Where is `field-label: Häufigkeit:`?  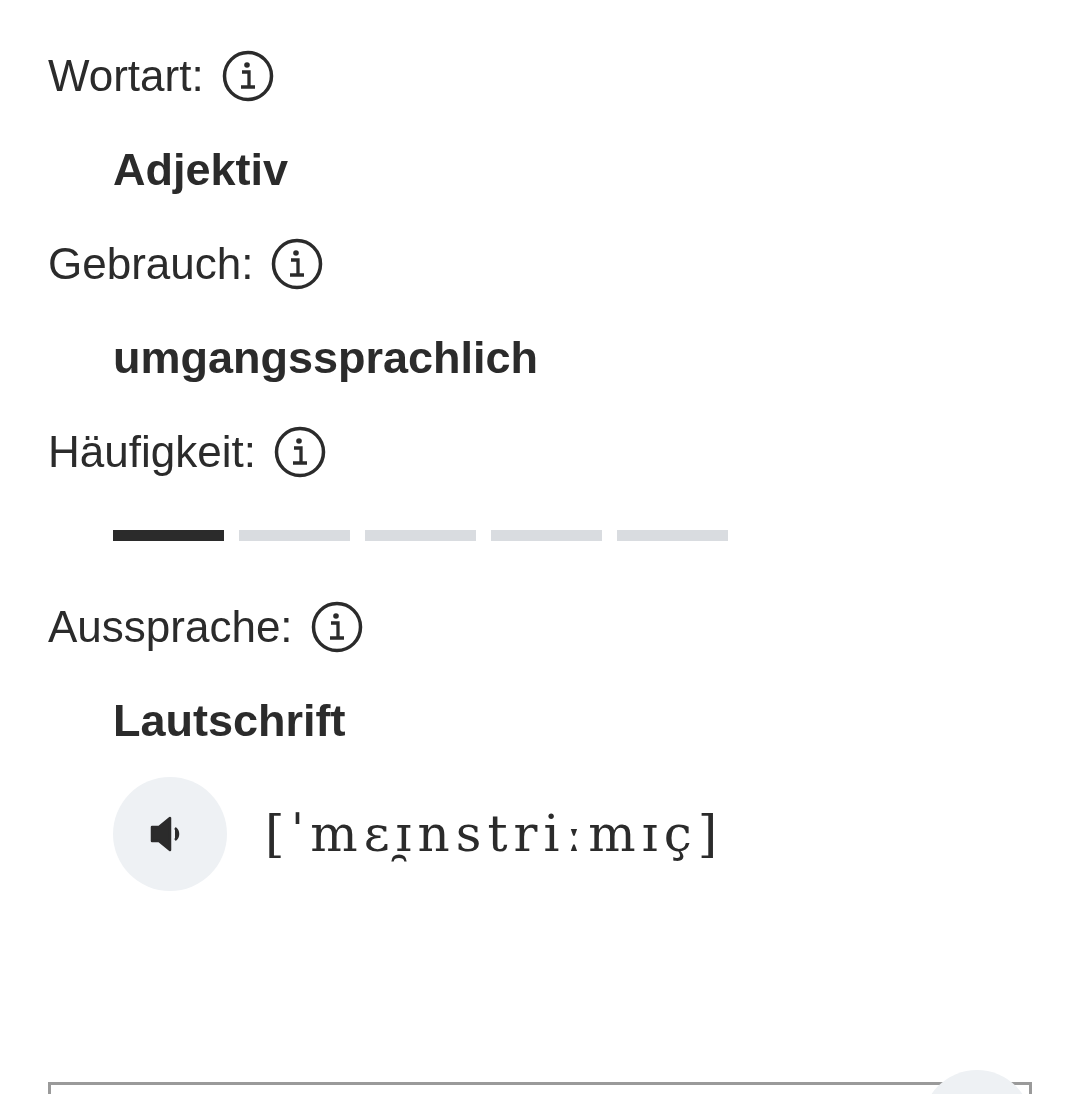
field-label: Häufigkeit: is located at coordinates (152, 452).